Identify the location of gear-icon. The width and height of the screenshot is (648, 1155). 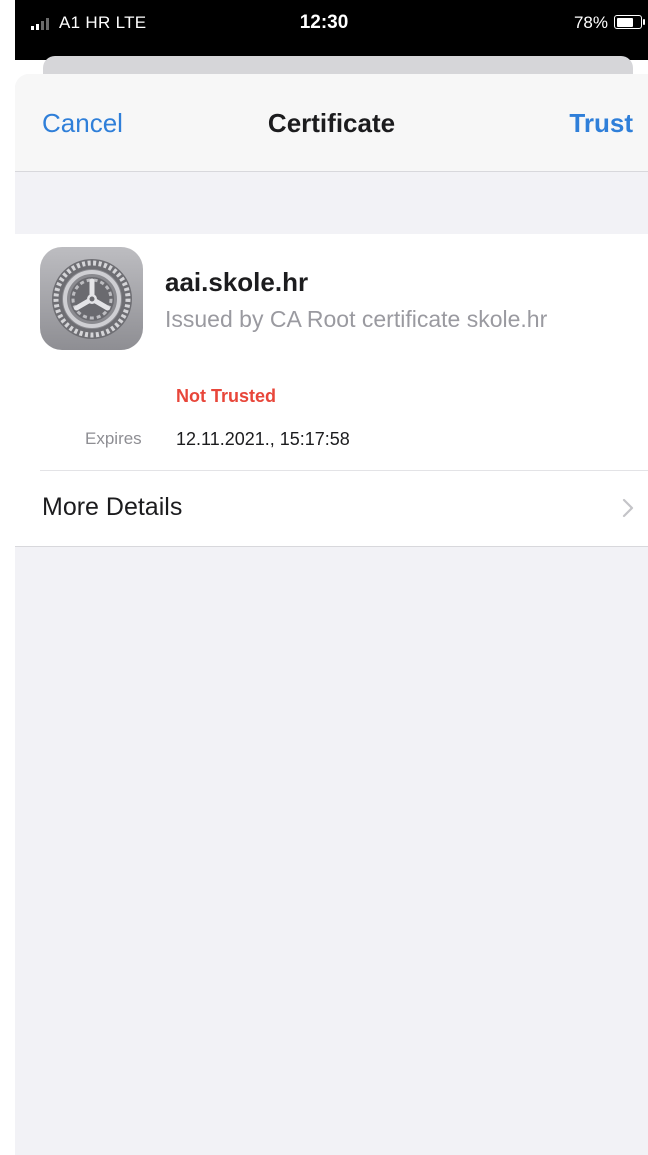
(91, 298).